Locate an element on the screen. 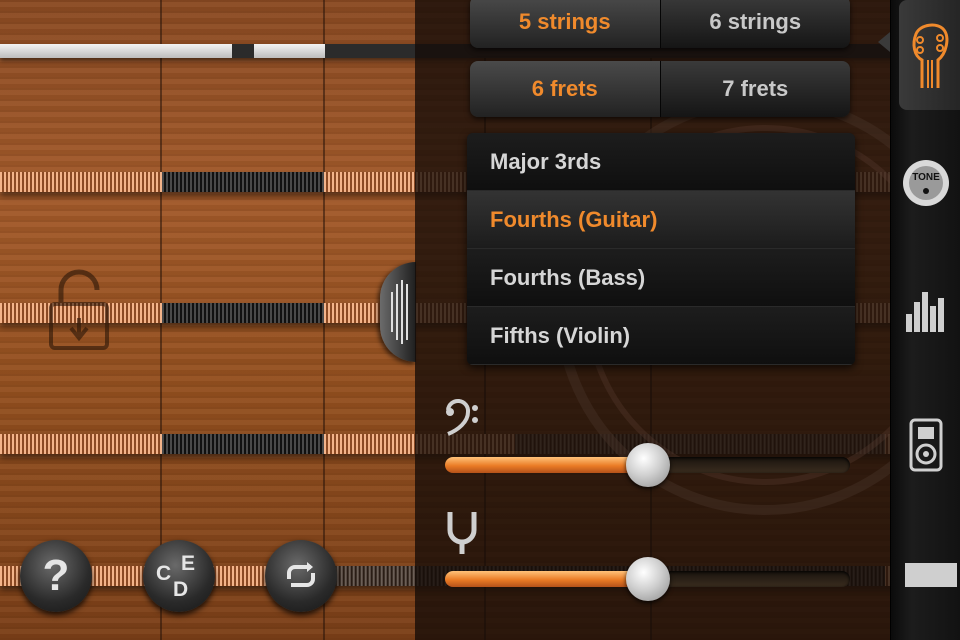 The image size is (960, 640). sidebar-item-instrument is located at coordinates (929, 55).